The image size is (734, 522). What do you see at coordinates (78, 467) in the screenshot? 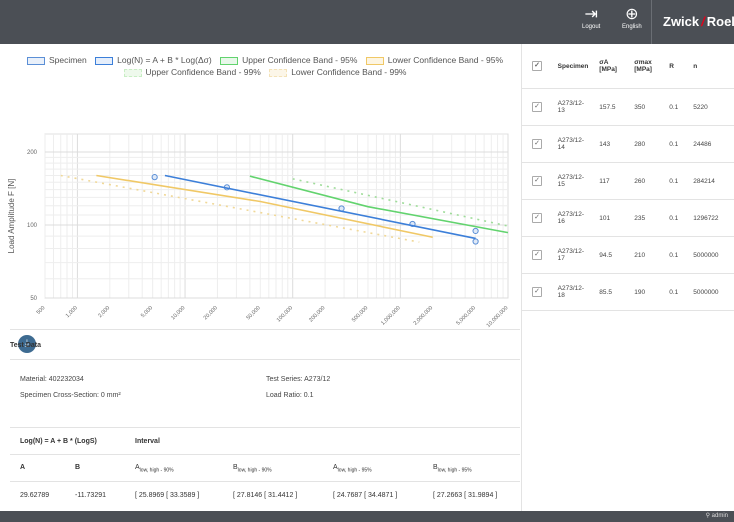
I see `col-b-header: B` at bounding box center [78, 467].